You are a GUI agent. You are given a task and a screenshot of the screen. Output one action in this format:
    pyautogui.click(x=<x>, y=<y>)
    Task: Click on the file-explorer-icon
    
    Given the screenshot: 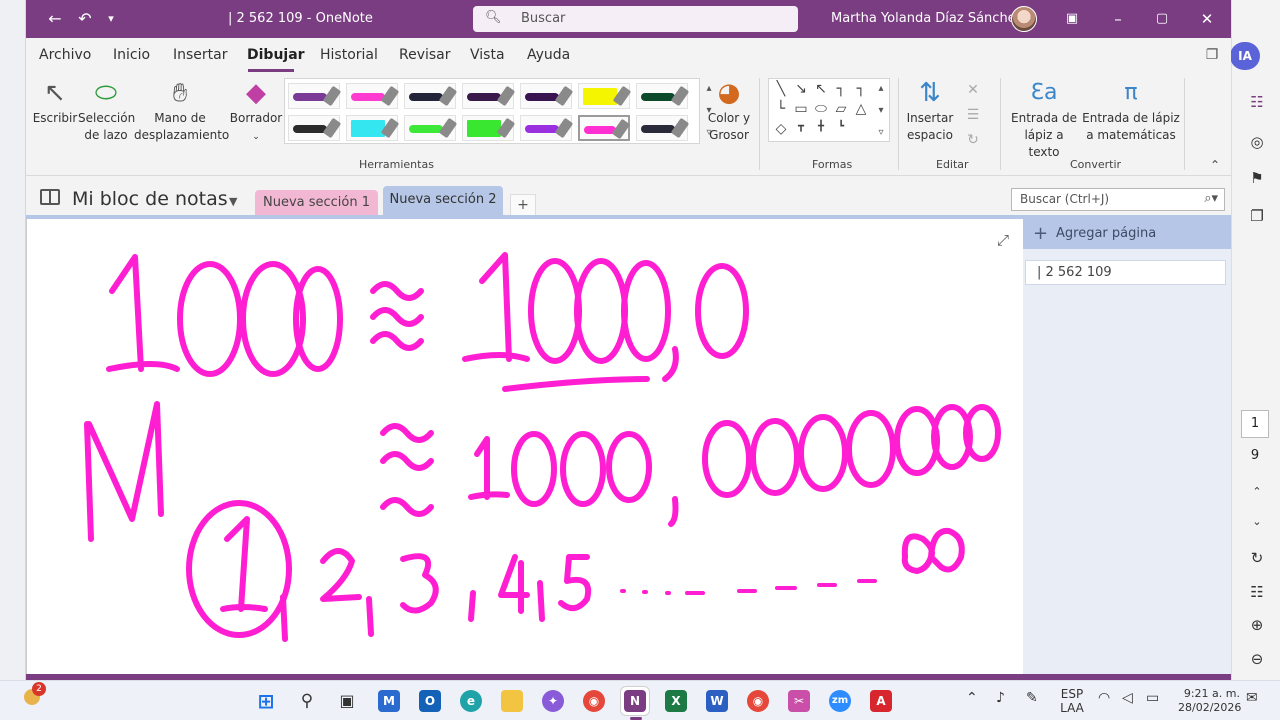 What is the action you would take?
    pyautogui.click(x=512, y=701)
    